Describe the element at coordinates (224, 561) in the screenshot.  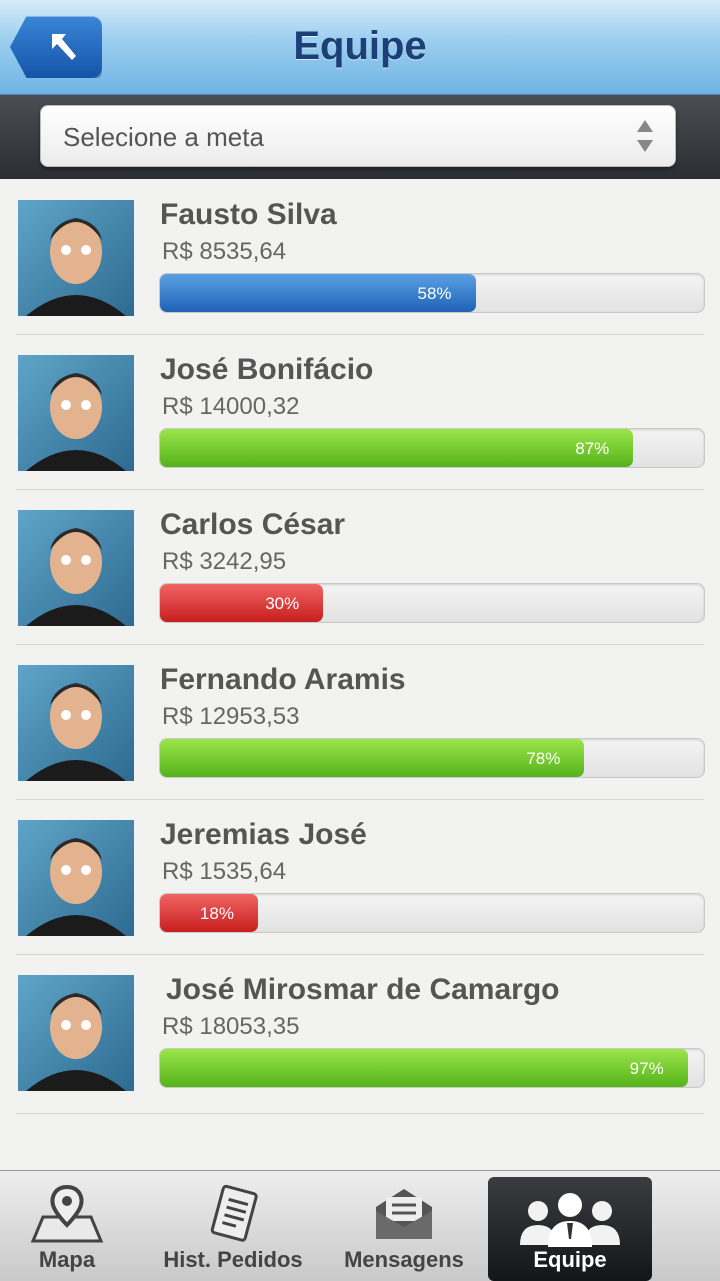
I see `member-amount: R$ 3242,95` at that location.